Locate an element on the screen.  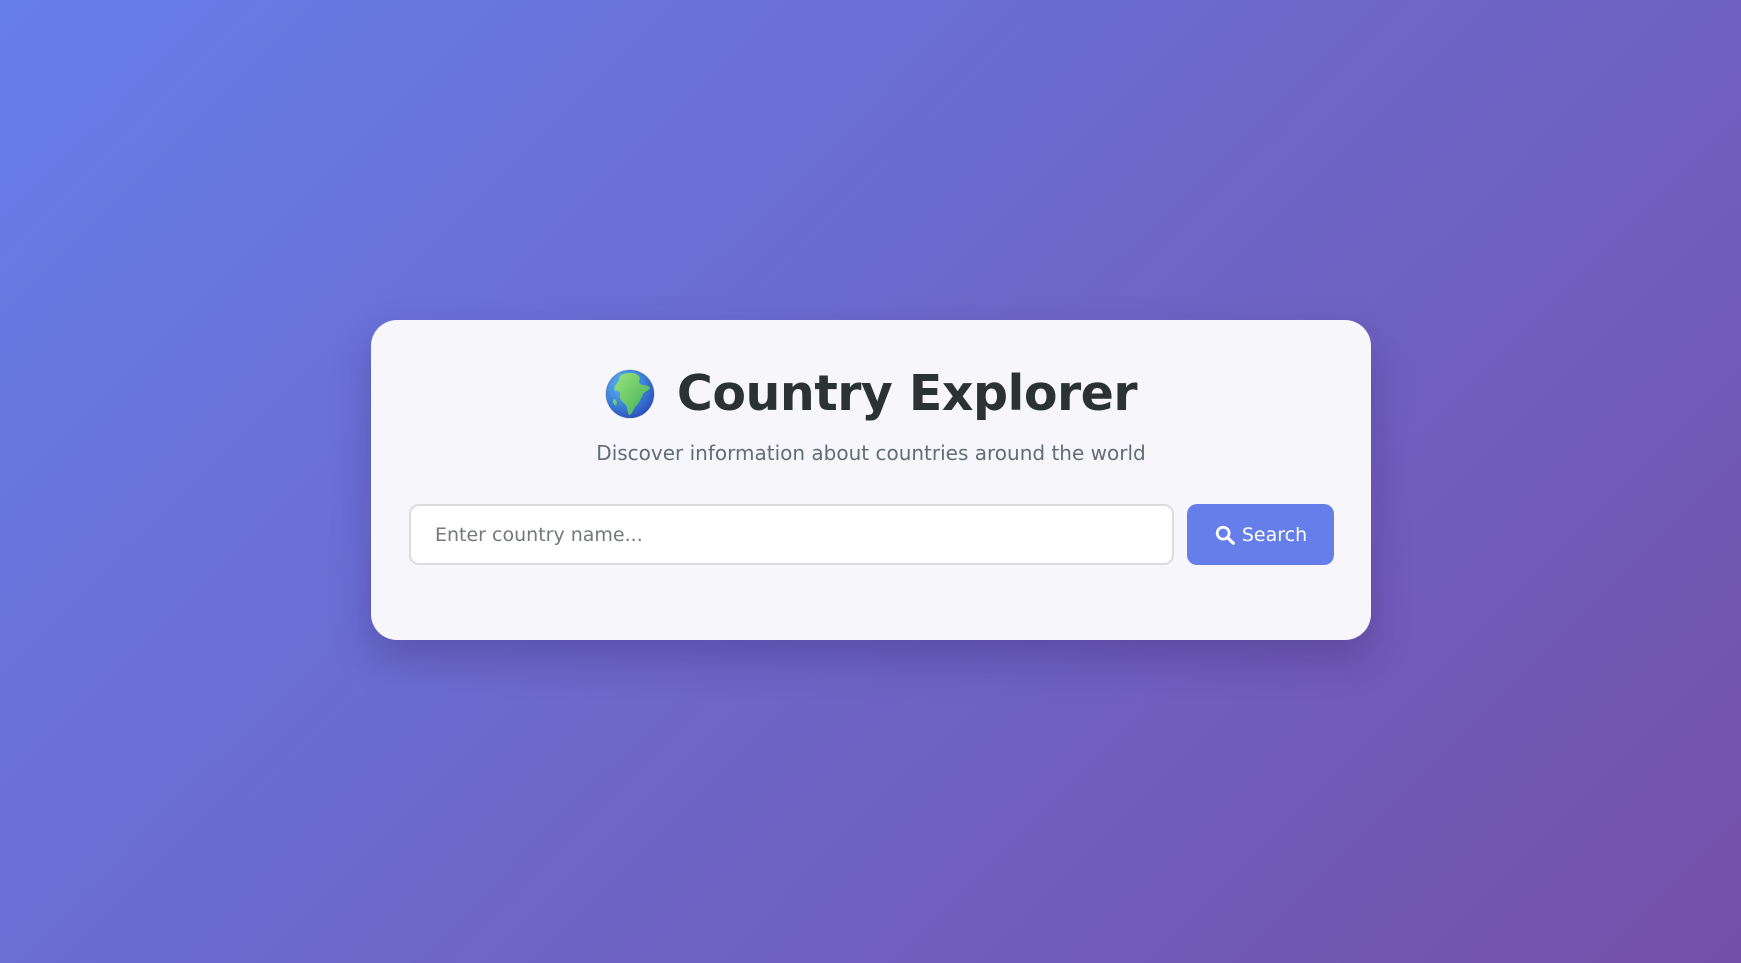
page-title: Country Explorer is located at coordinates (907, 393).